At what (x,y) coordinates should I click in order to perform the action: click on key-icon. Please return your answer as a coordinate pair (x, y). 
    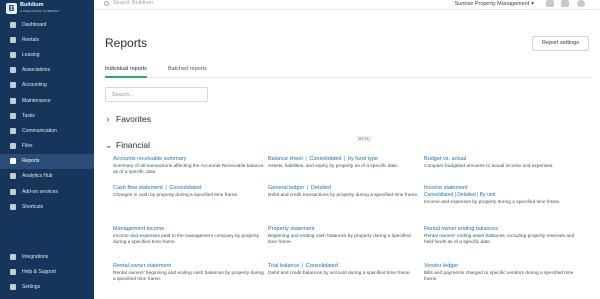
    Looking at the image, I should click on (13, 54).